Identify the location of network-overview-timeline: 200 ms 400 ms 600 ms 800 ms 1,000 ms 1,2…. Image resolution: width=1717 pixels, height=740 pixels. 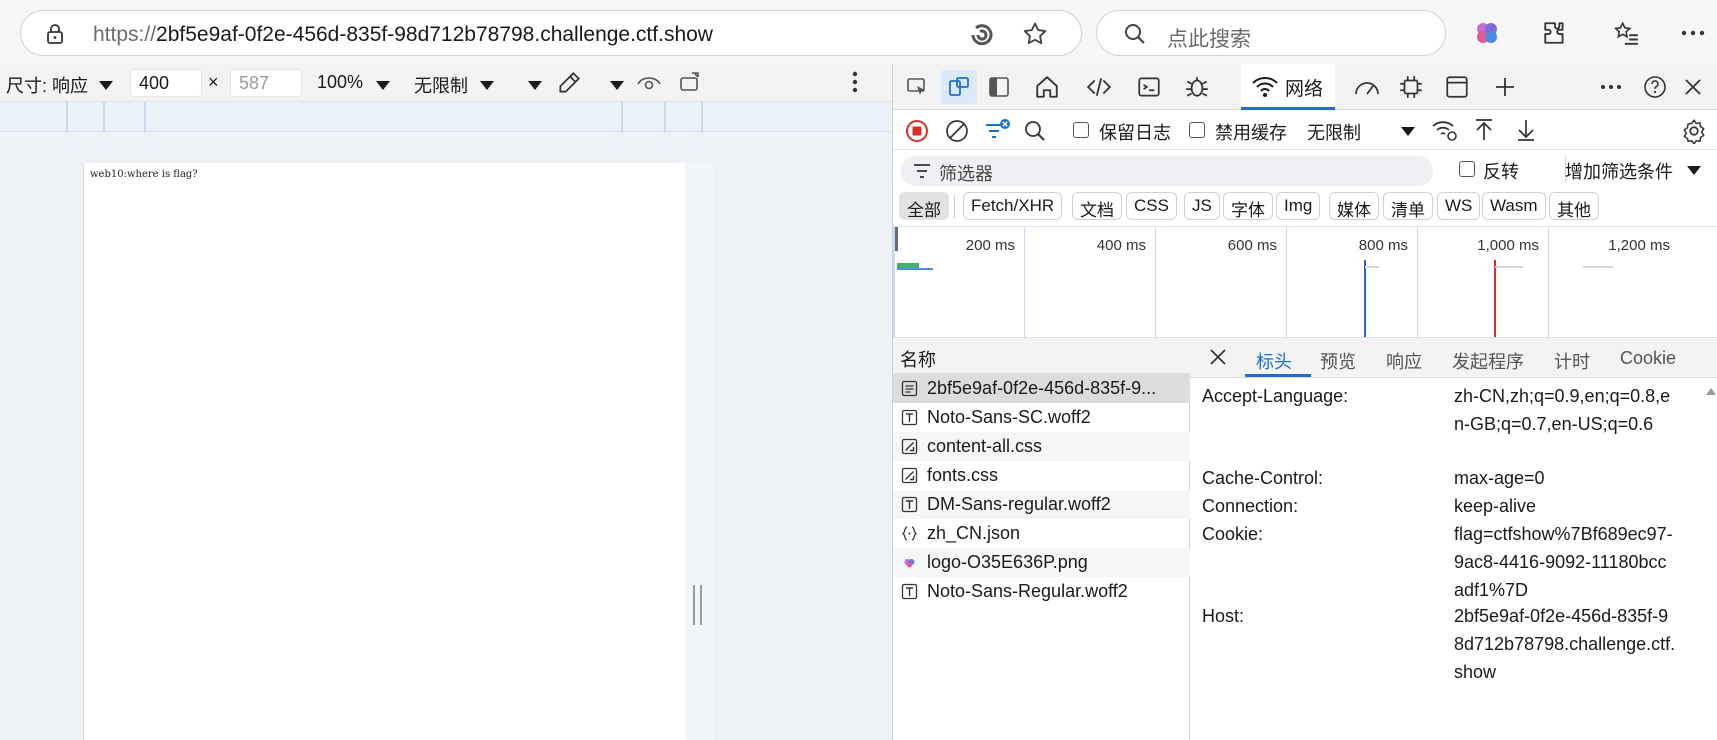
(1305, 282).